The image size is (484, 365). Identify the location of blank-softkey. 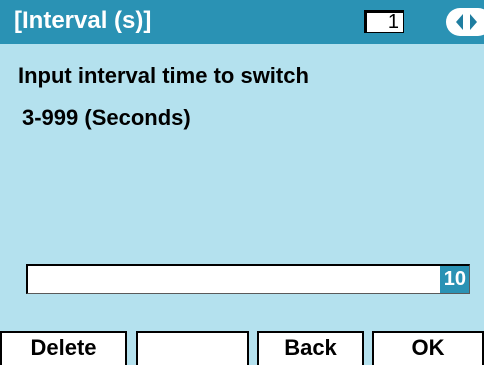
(192, 348).